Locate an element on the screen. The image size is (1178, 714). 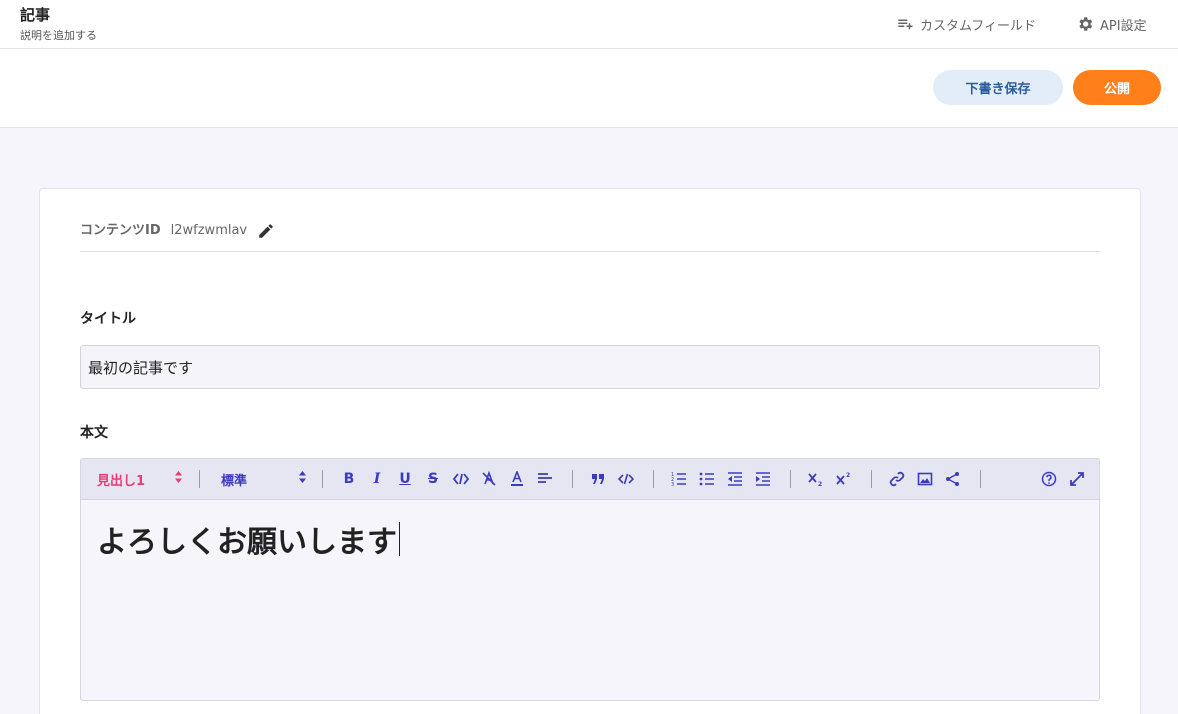
publish-button: 公開 is located at coordinates (1117, 87).